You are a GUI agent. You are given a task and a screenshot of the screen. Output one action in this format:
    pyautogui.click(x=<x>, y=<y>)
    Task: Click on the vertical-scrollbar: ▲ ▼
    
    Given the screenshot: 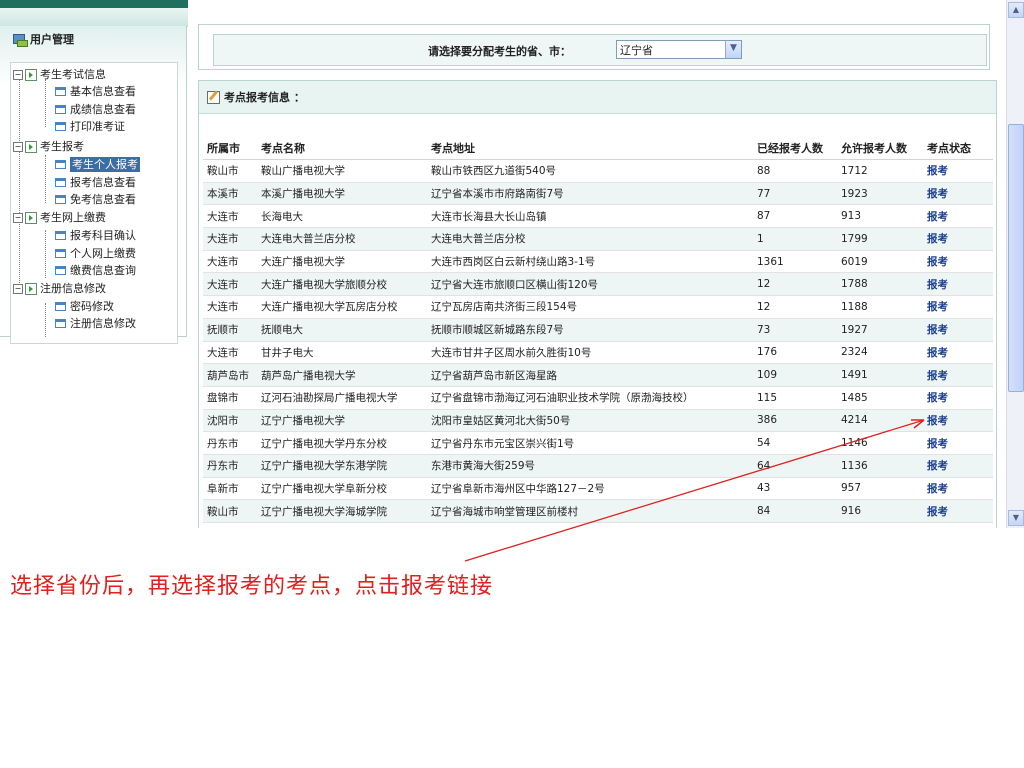 What is the action you would take?
    pyautogui.click(x=1015, y=264)
    